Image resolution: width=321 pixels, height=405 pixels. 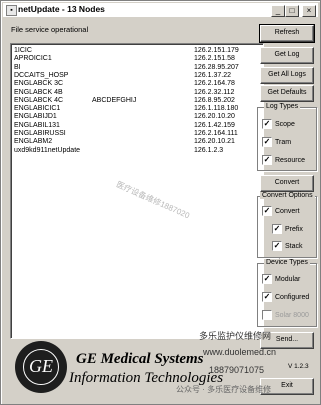 What do you see at coordinates (214, 100) in the screenshot?
I see `node-ip: 126.8.95.202` at bounding box center [214, 100].